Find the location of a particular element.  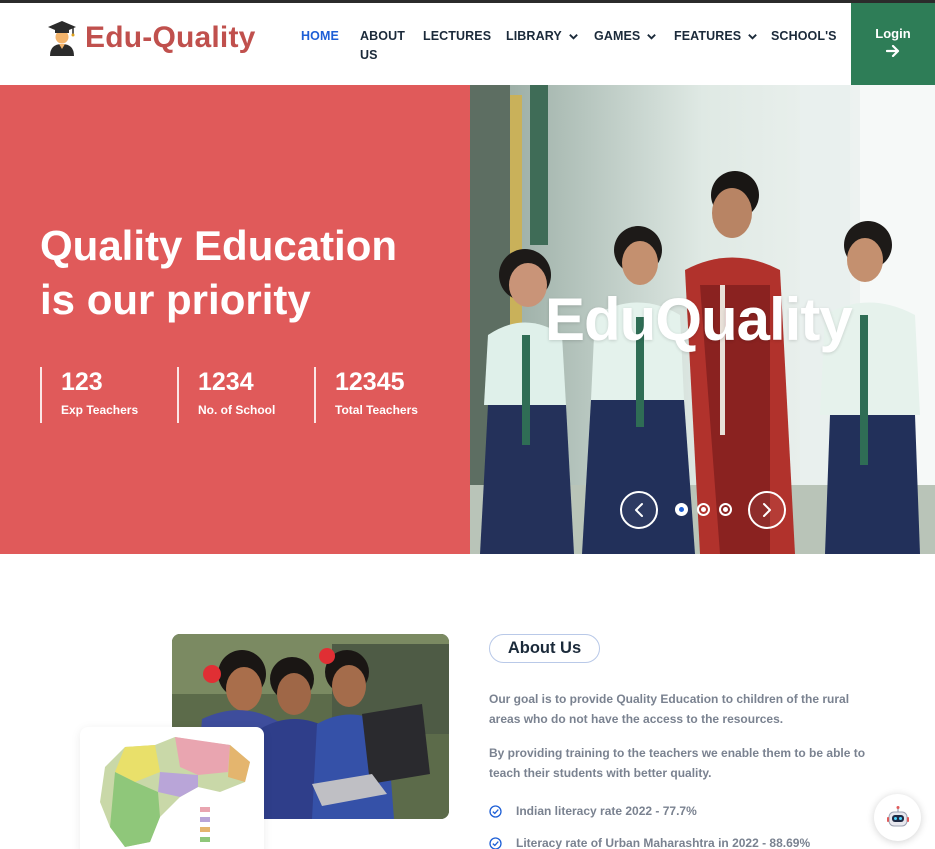

literacy-fact-item: Indian literacy rate 2022 - 77.7% is located at coordinates (593, 811).